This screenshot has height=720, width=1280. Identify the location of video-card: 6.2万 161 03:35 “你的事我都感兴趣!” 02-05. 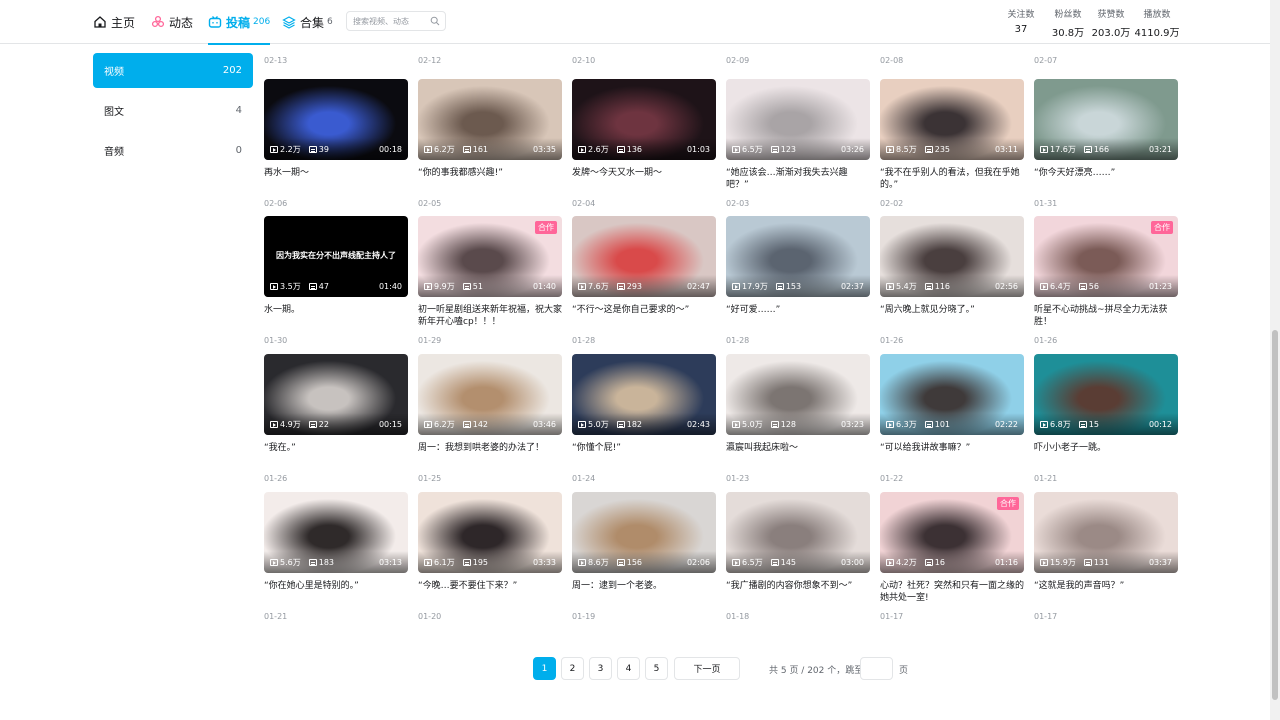
(490, 143).